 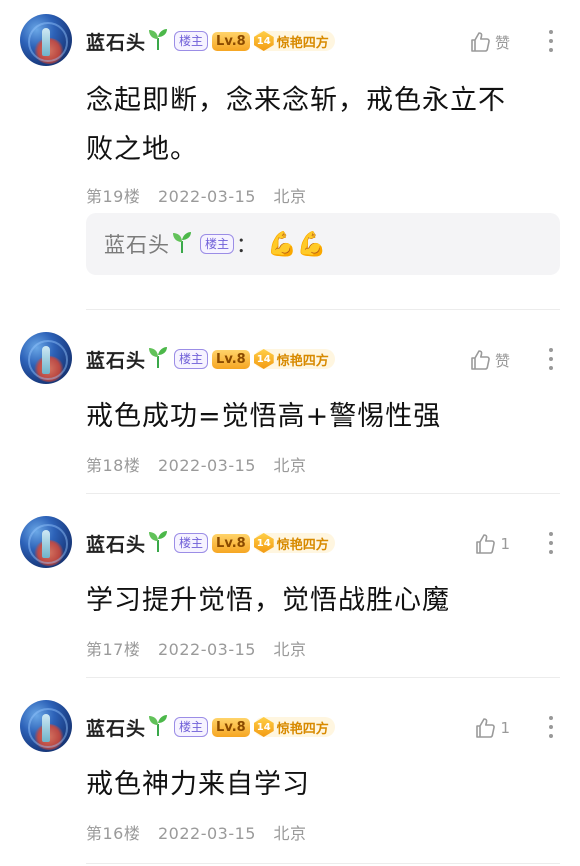 What do you see at coordinates (113, 196) in the screenshot?
I see `floor-number: 第19楼` at bounding box center [113, 196].